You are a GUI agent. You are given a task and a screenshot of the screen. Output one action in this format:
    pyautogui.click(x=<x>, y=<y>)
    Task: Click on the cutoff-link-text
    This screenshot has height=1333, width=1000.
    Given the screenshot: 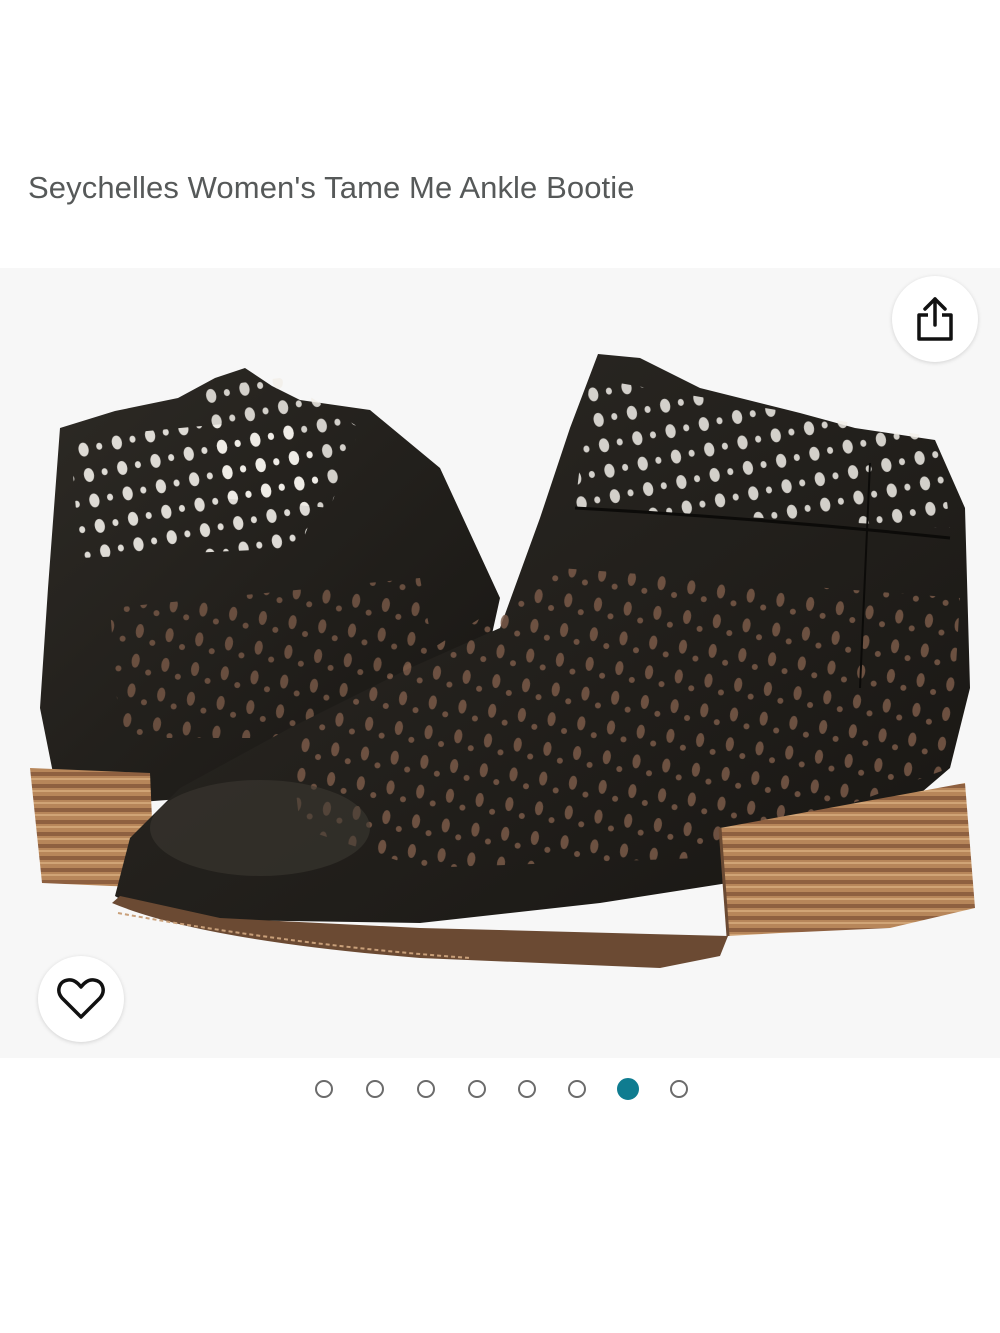 What is the action you would take?
    pyautogui.click(x=292, y=1155)
    